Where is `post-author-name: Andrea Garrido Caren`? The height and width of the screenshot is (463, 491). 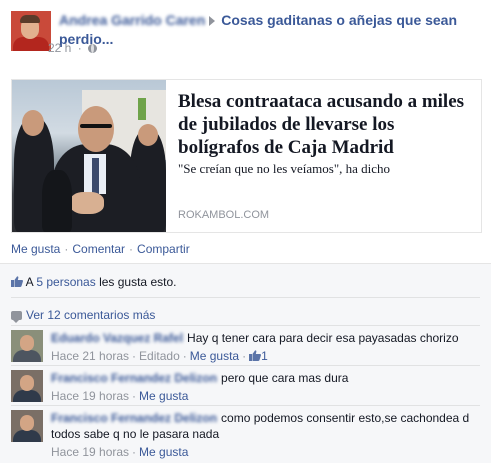 post-author-name: Andrea Garrido Caren is located at coordinates (132, 20).